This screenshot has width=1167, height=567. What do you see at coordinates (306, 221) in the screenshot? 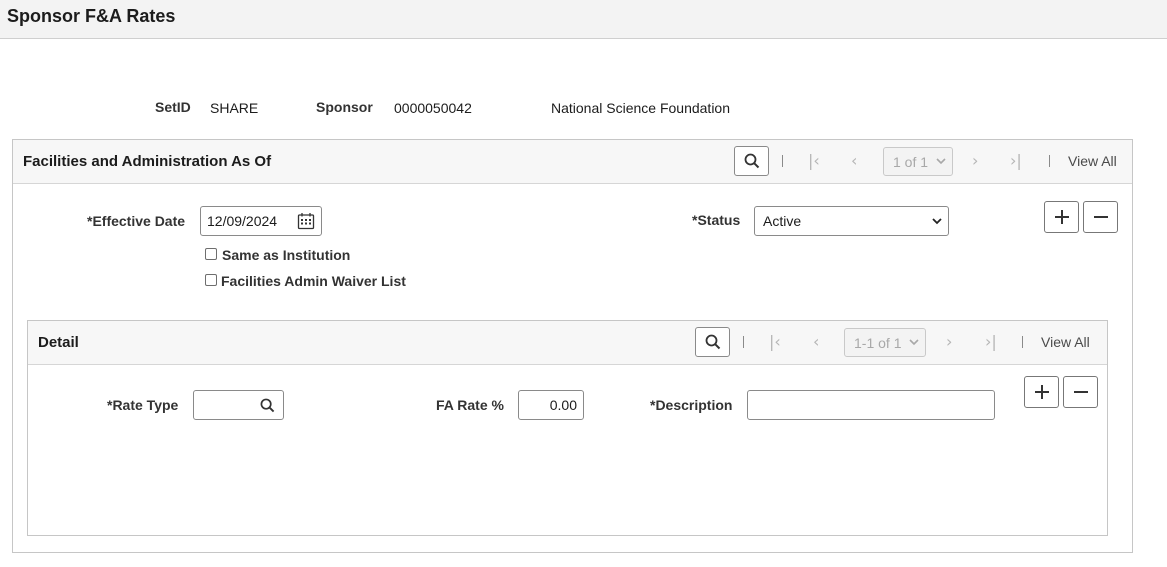
I see `calendar-icon` at bounding box center [306, 221].